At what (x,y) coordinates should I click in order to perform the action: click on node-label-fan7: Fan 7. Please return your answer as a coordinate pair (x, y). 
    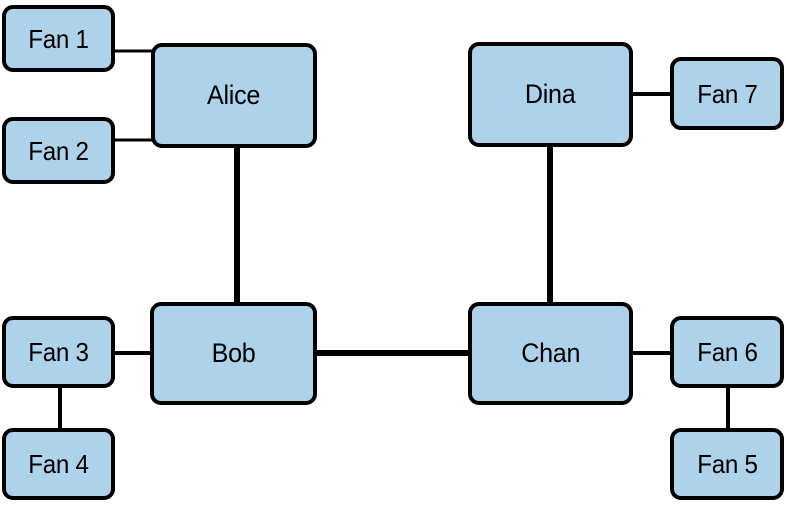
    Looking at the image, I should click on (727, 93).